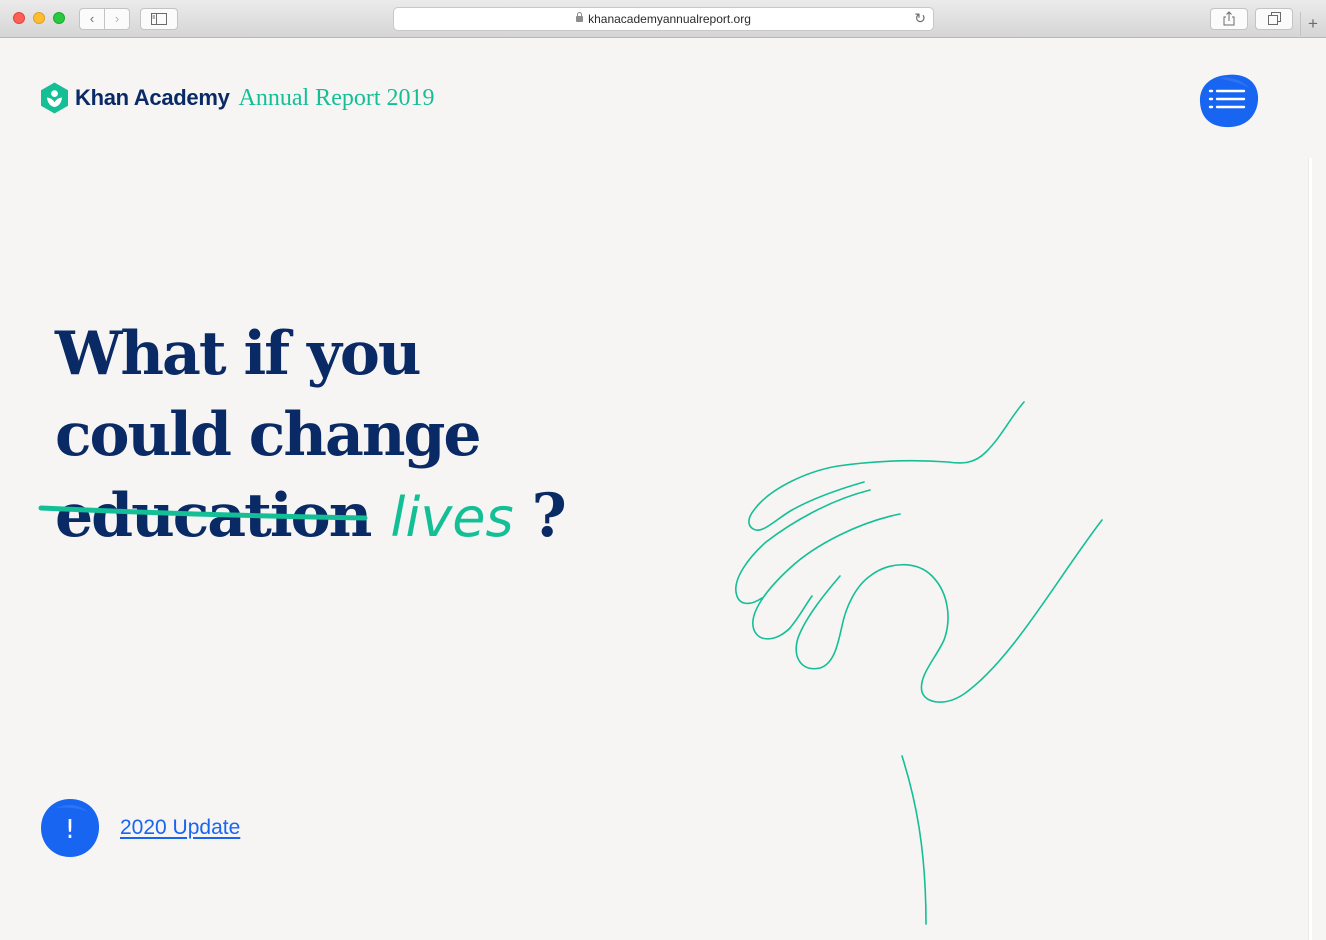  I want to click on new-tab-icon: +, so click(1313, 23).